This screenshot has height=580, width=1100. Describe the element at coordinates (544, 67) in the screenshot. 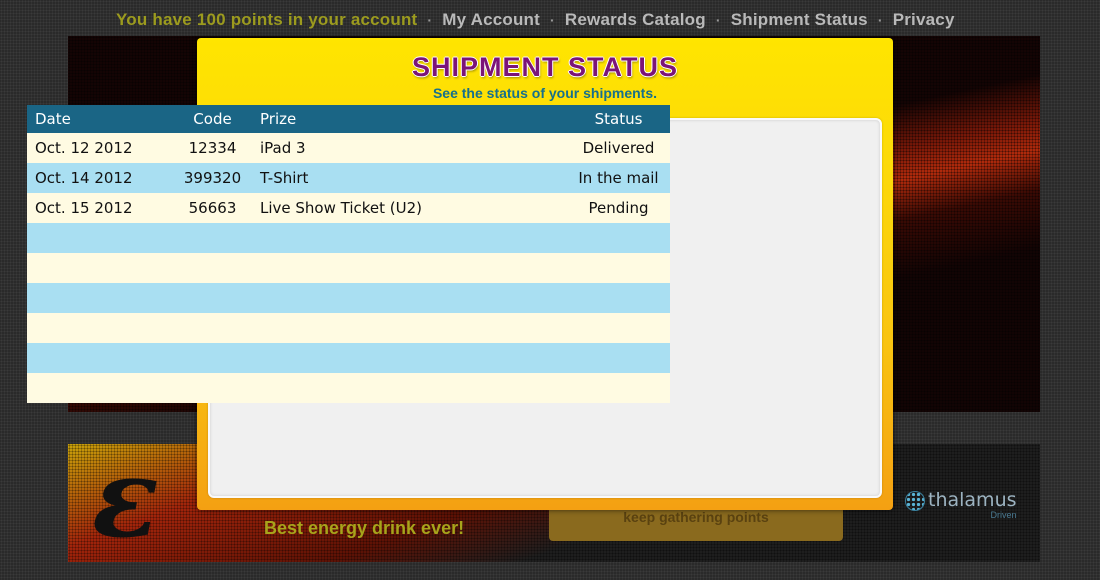

I see `modal-title: SHIPMENT STATUS` at that location.